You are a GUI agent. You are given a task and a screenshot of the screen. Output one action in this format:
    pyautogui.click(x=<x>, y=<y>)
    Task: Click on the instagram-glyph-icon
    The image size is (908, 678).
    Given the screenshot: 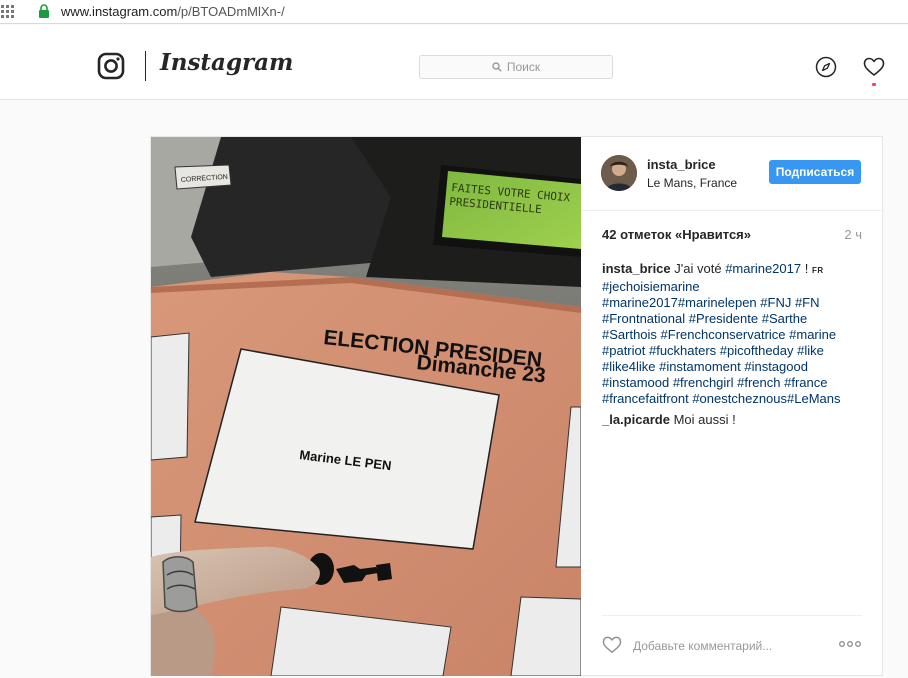 What is the action you would take?
    pyautogui.click(x=111, y=66)
    